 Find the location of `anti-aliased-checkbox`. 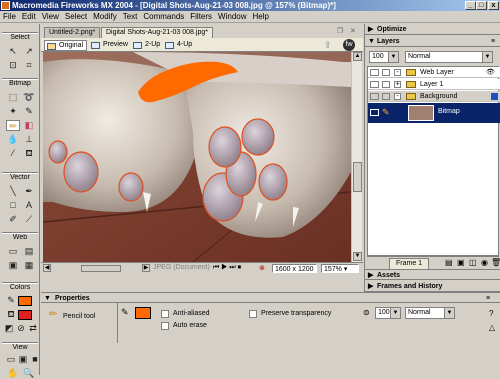

anti-aliased-checkbox is located at coordinates (165, 314).